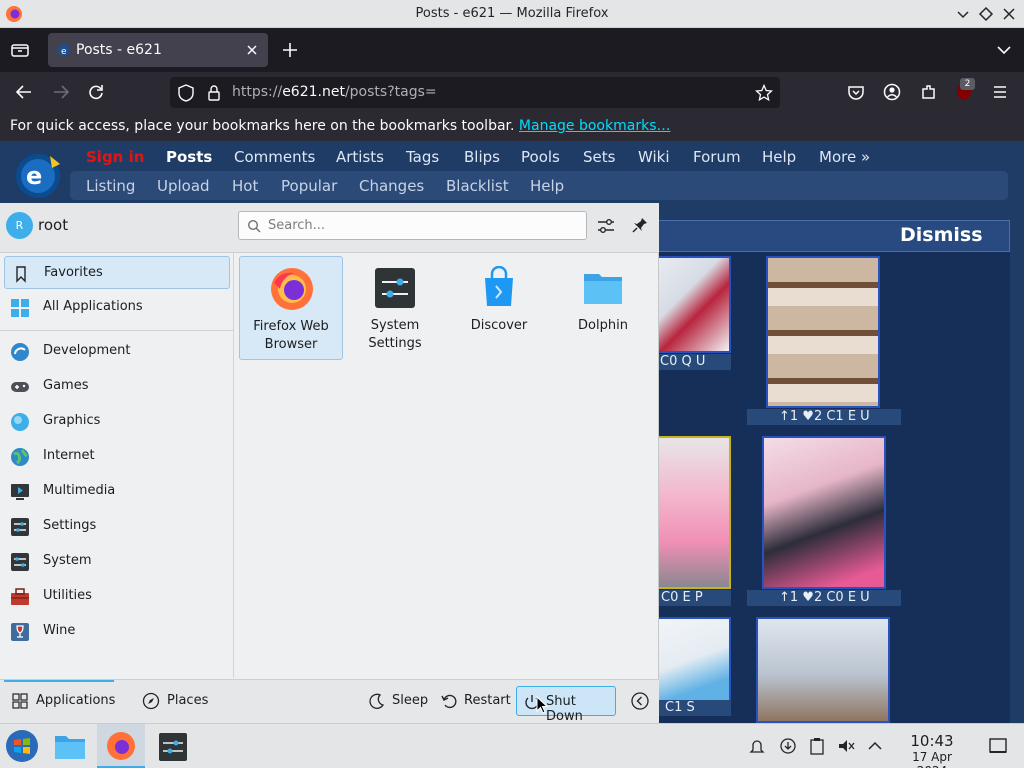 The height and width of the screenshot is (768, 1024). What do you see at coordinates (391, 186) in the screenshot?
I see `subnav-changes: Changes` at bounding box center [391, 186].